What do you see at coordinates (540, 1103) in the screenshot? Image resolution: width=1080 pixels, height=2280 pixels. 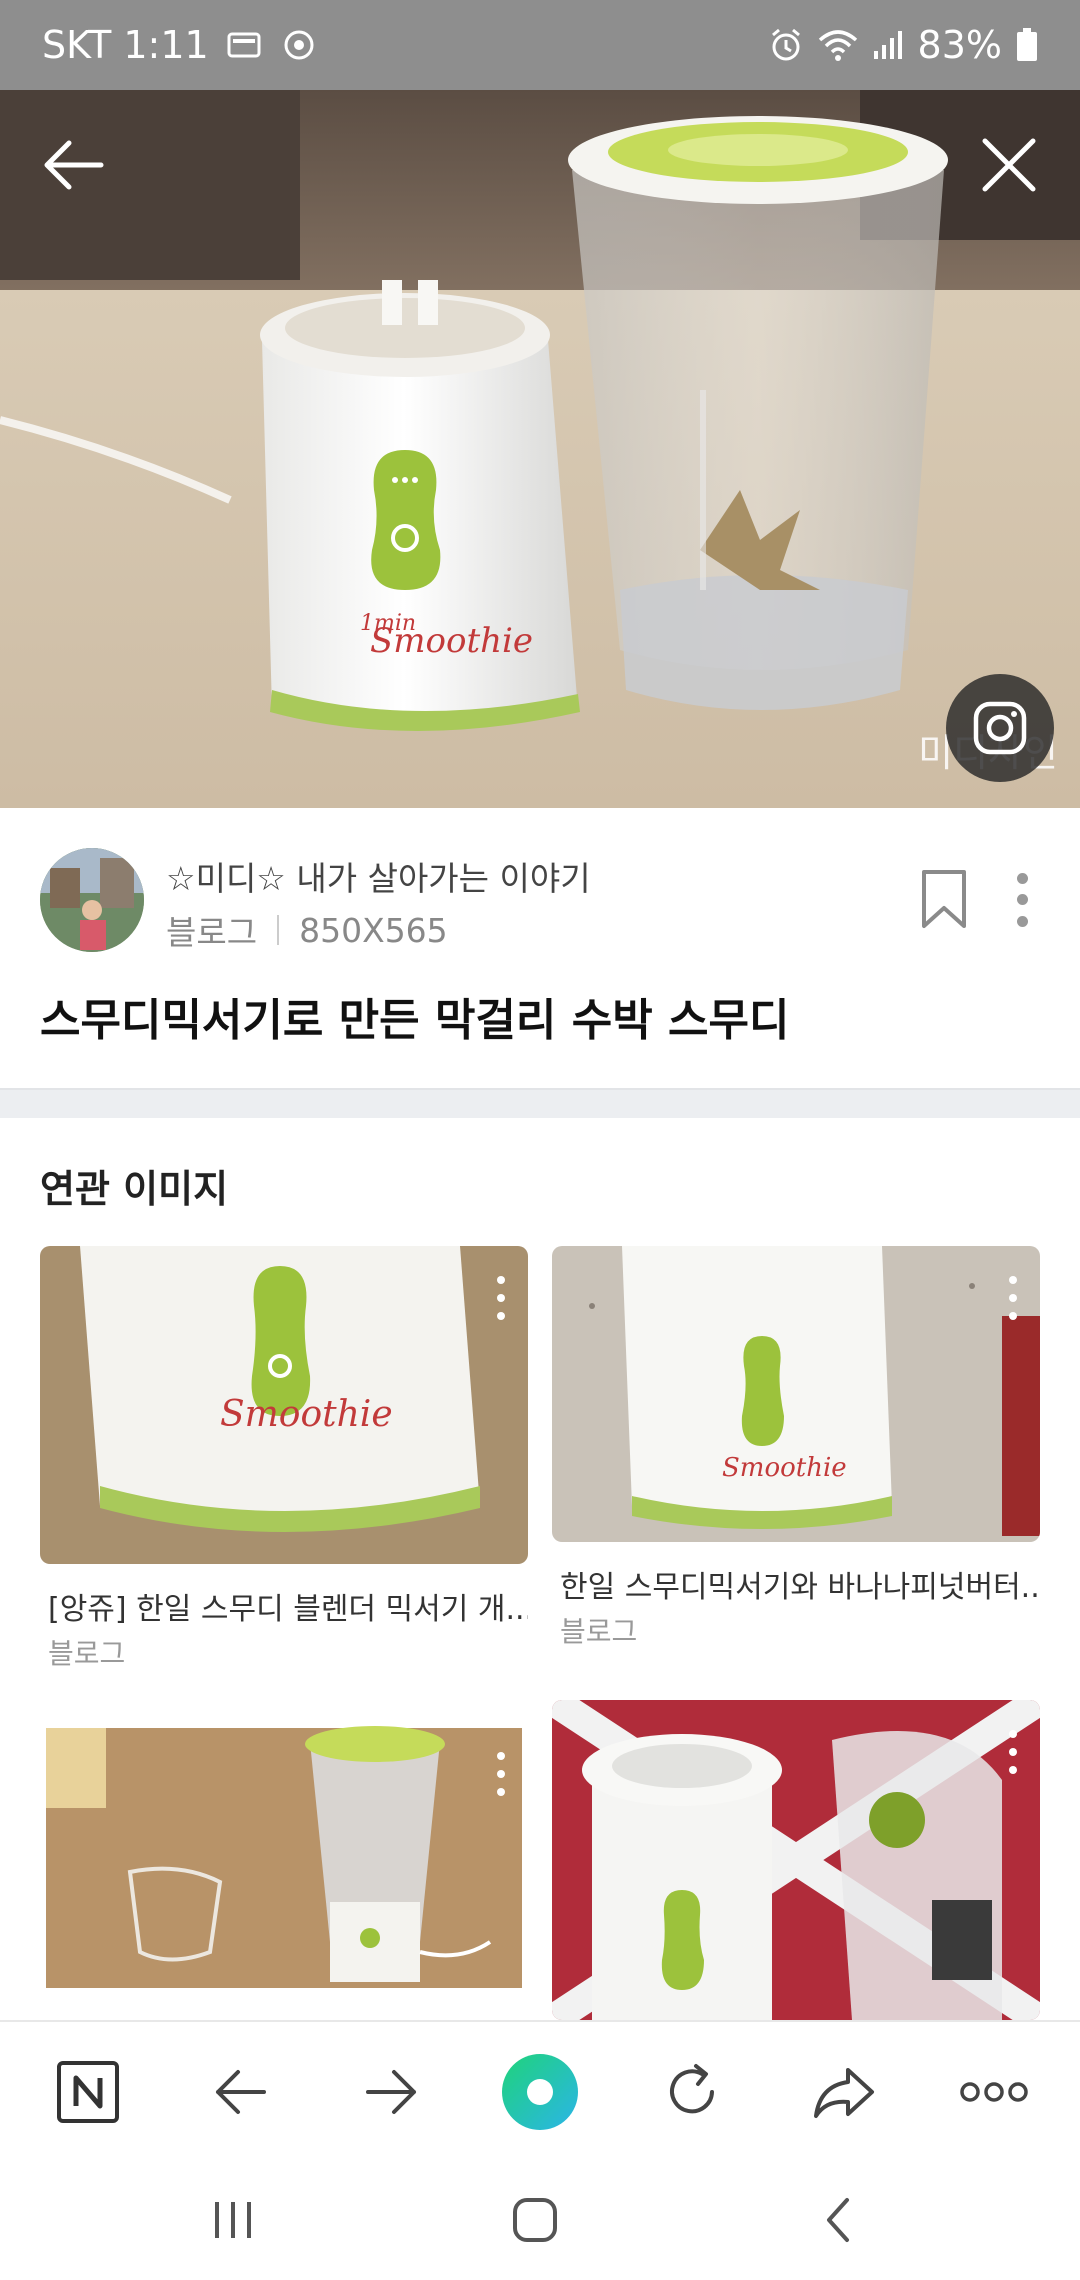 I see `section-divider` at bounding box center [540, 1103].